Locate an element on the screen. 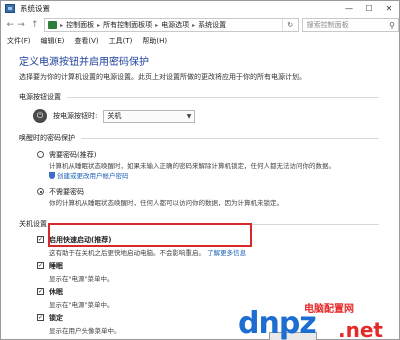  radio-button is located at coordinates (40, 154).